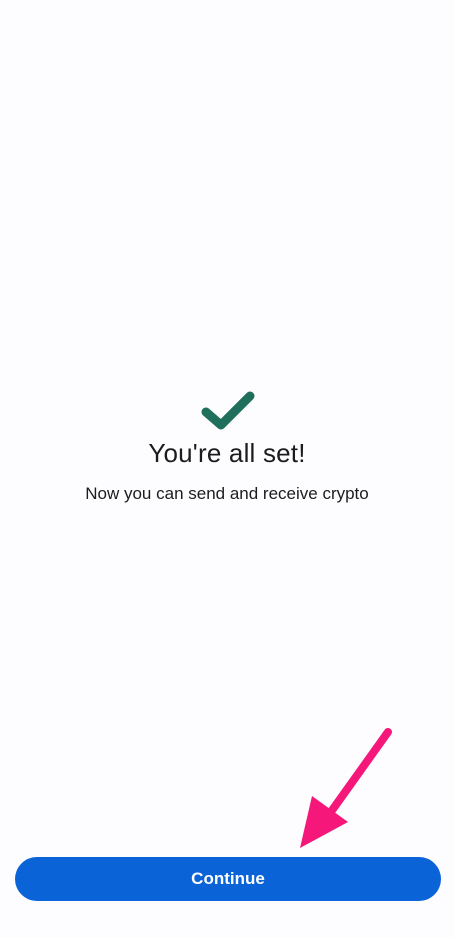 This screenshot has height=938, width=454. Describe the element at coordinates (346, 788) in the screenshot. I see `arrow-pointer-icon` at that location.